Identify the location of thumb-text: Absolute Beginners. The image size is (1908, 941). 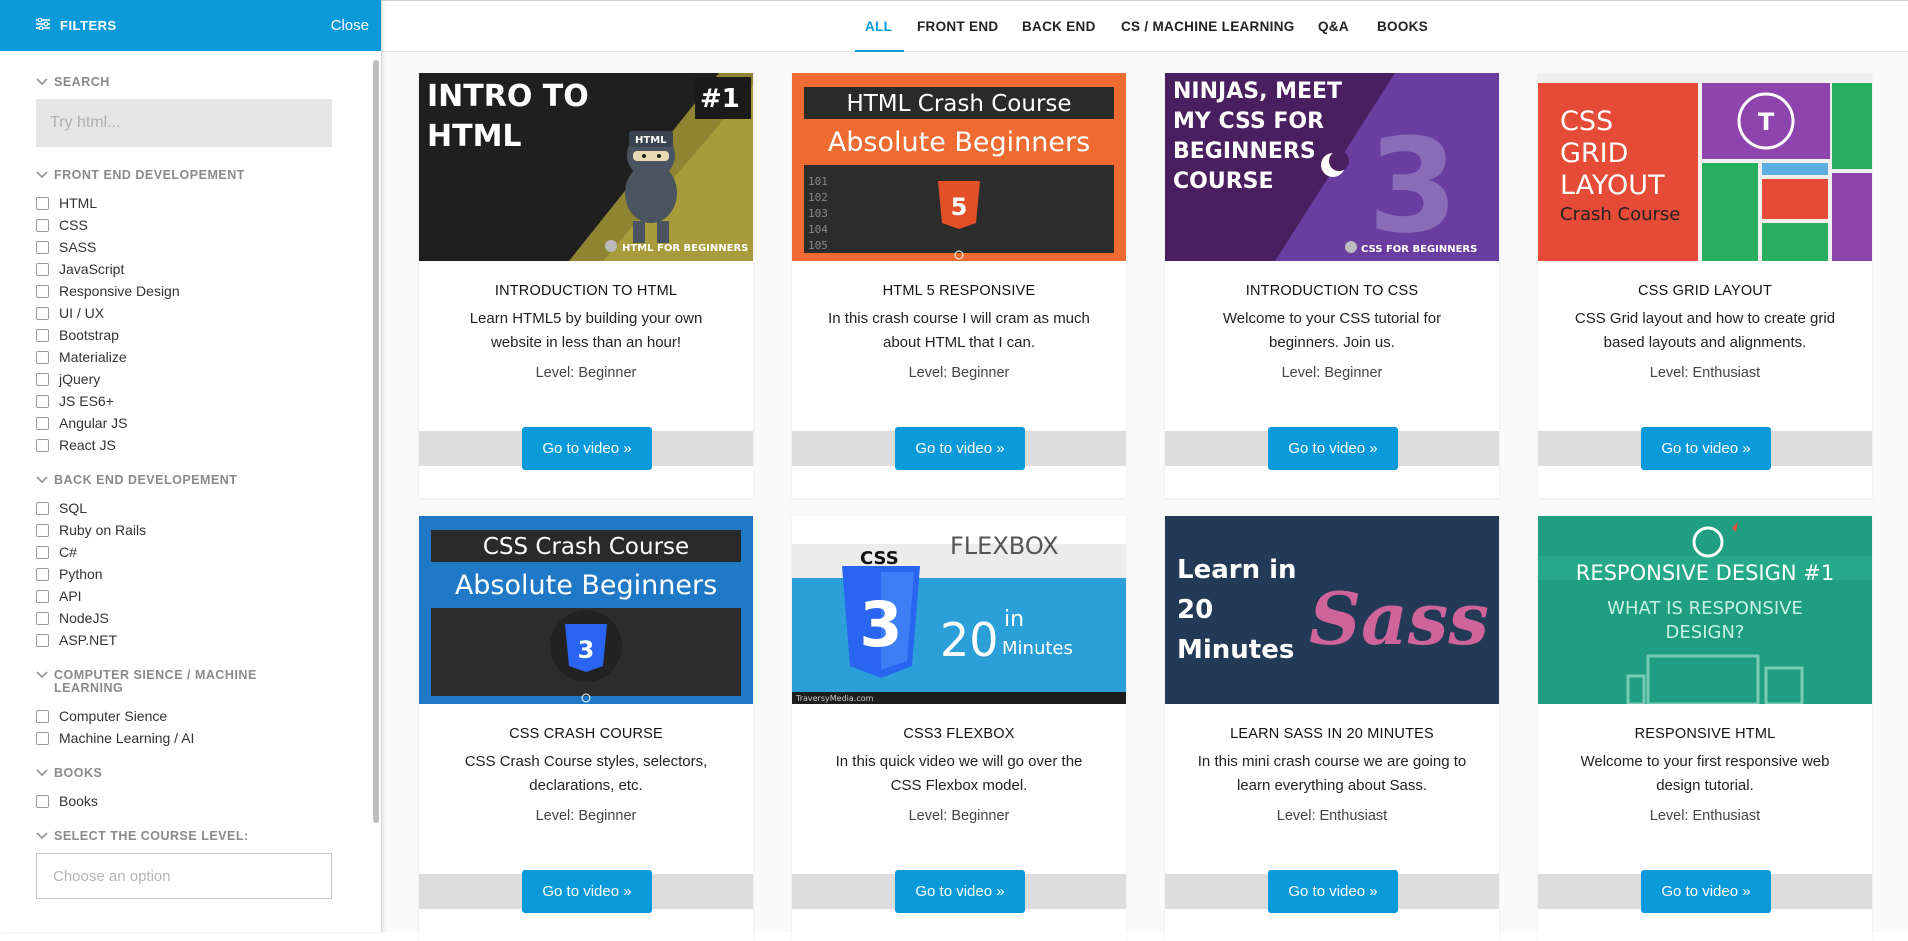
(959, 142).